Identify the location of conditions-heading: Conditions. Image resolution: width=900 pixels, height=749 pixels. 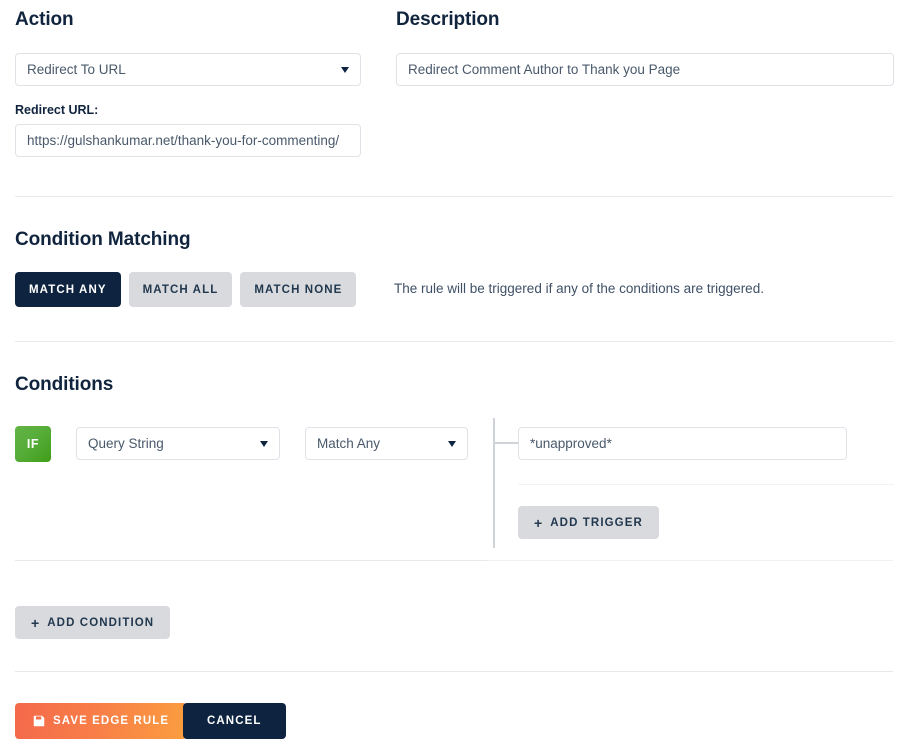
(64, 384).